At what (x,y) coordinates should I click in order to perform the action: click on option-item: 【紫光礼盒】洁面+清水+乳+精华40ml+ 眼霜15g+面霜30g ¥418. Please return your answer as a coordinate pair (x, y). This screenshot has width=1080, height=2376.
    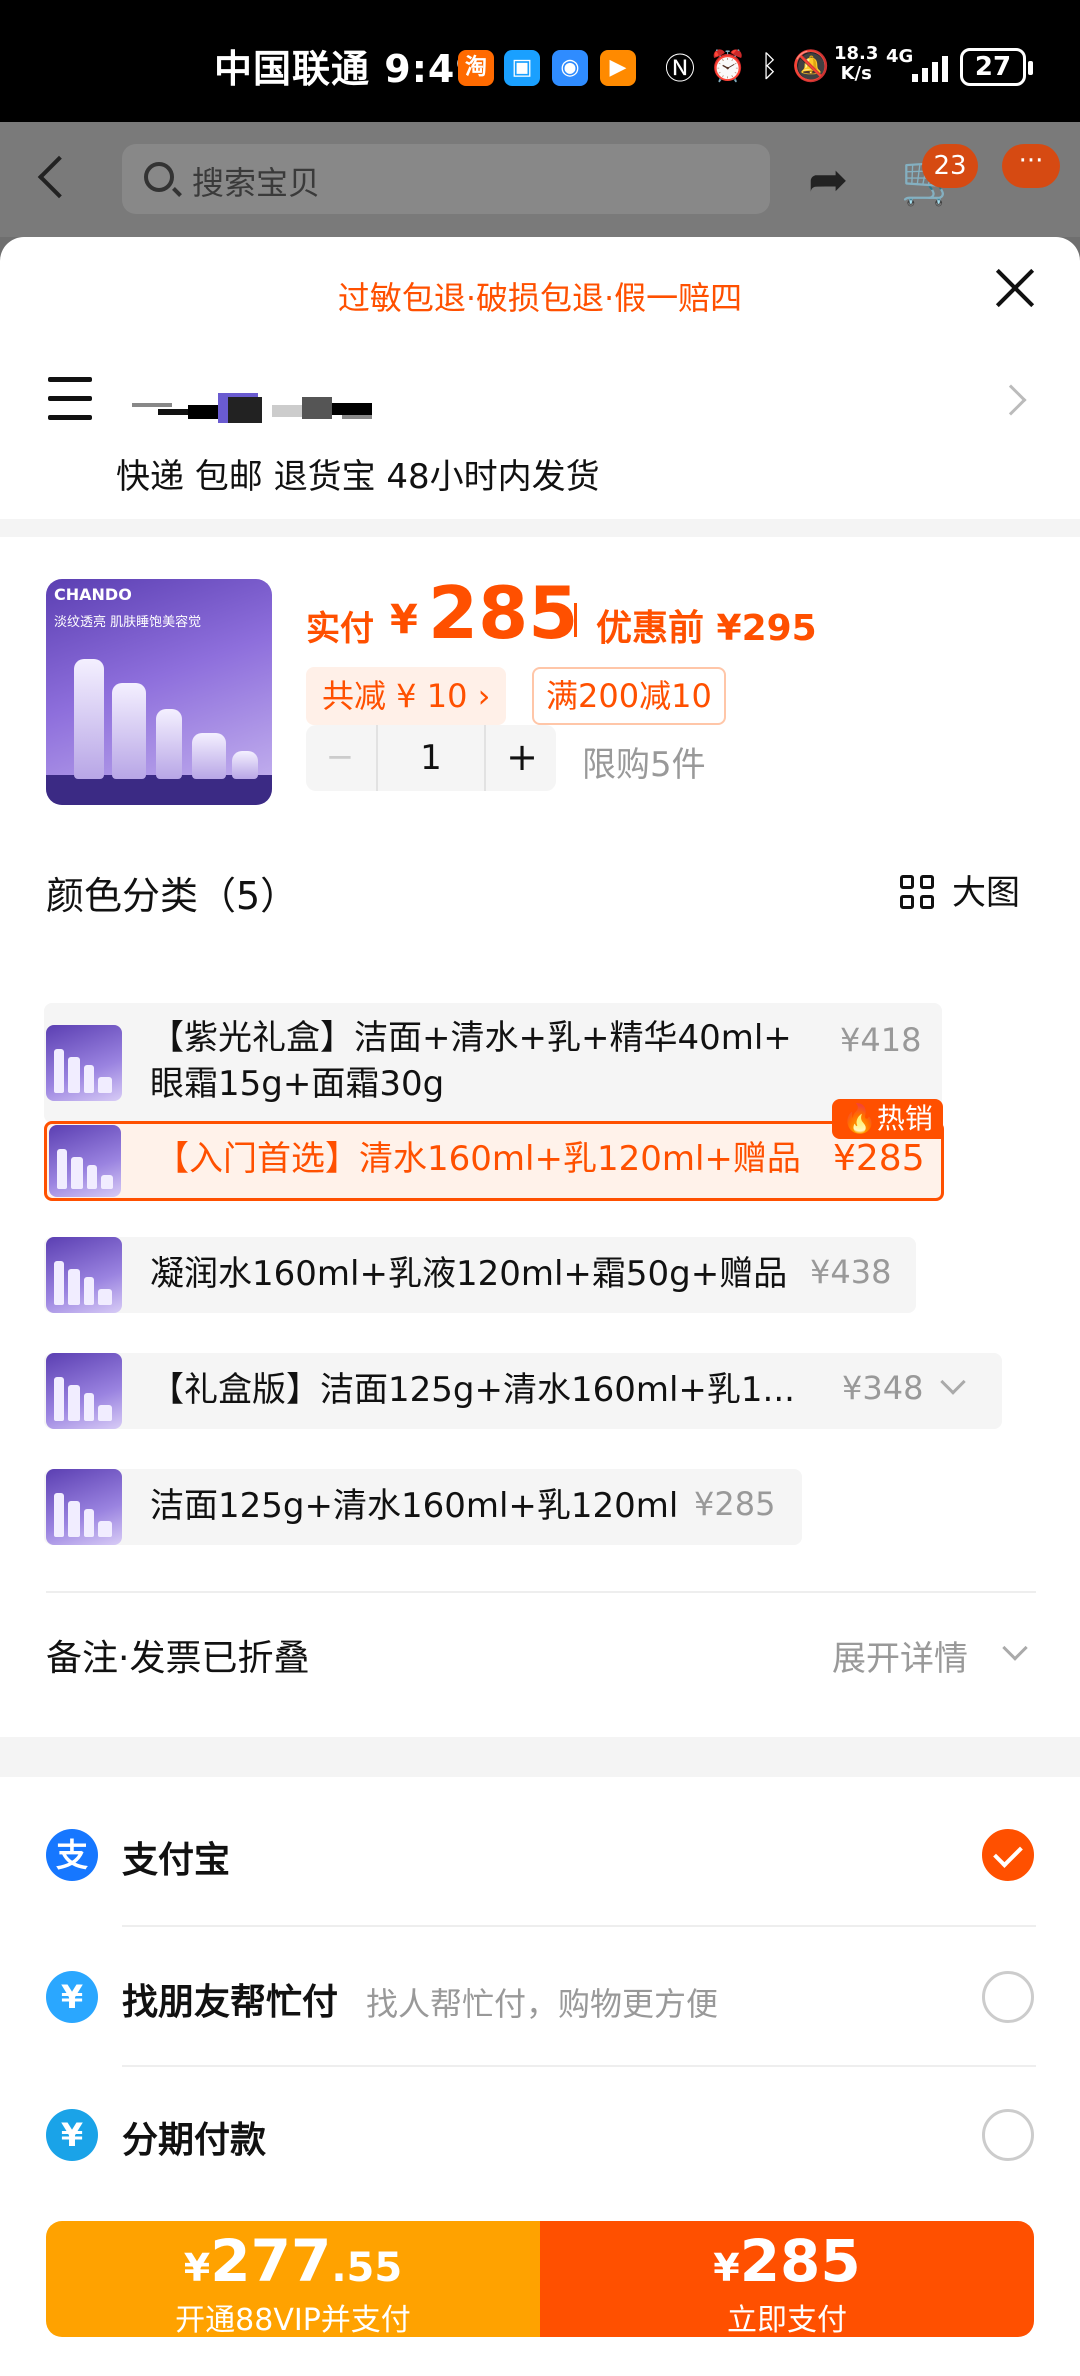
    Looking at the image, I should click on (493, 1063).